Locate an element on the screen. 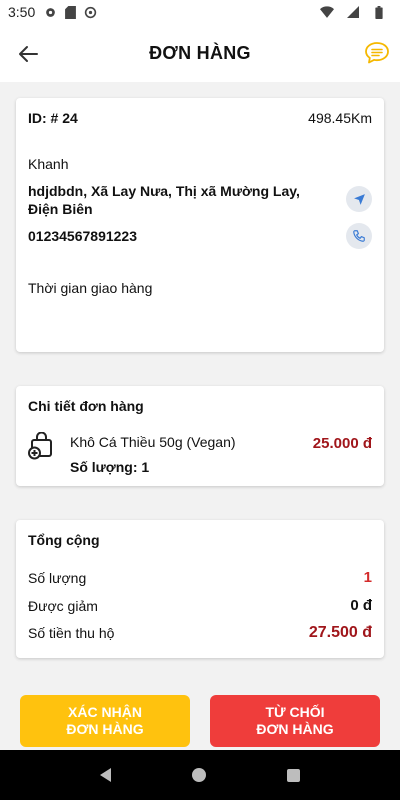  confirm-label-line1: XÁC NHẬN is located at coordinates (105, 712).